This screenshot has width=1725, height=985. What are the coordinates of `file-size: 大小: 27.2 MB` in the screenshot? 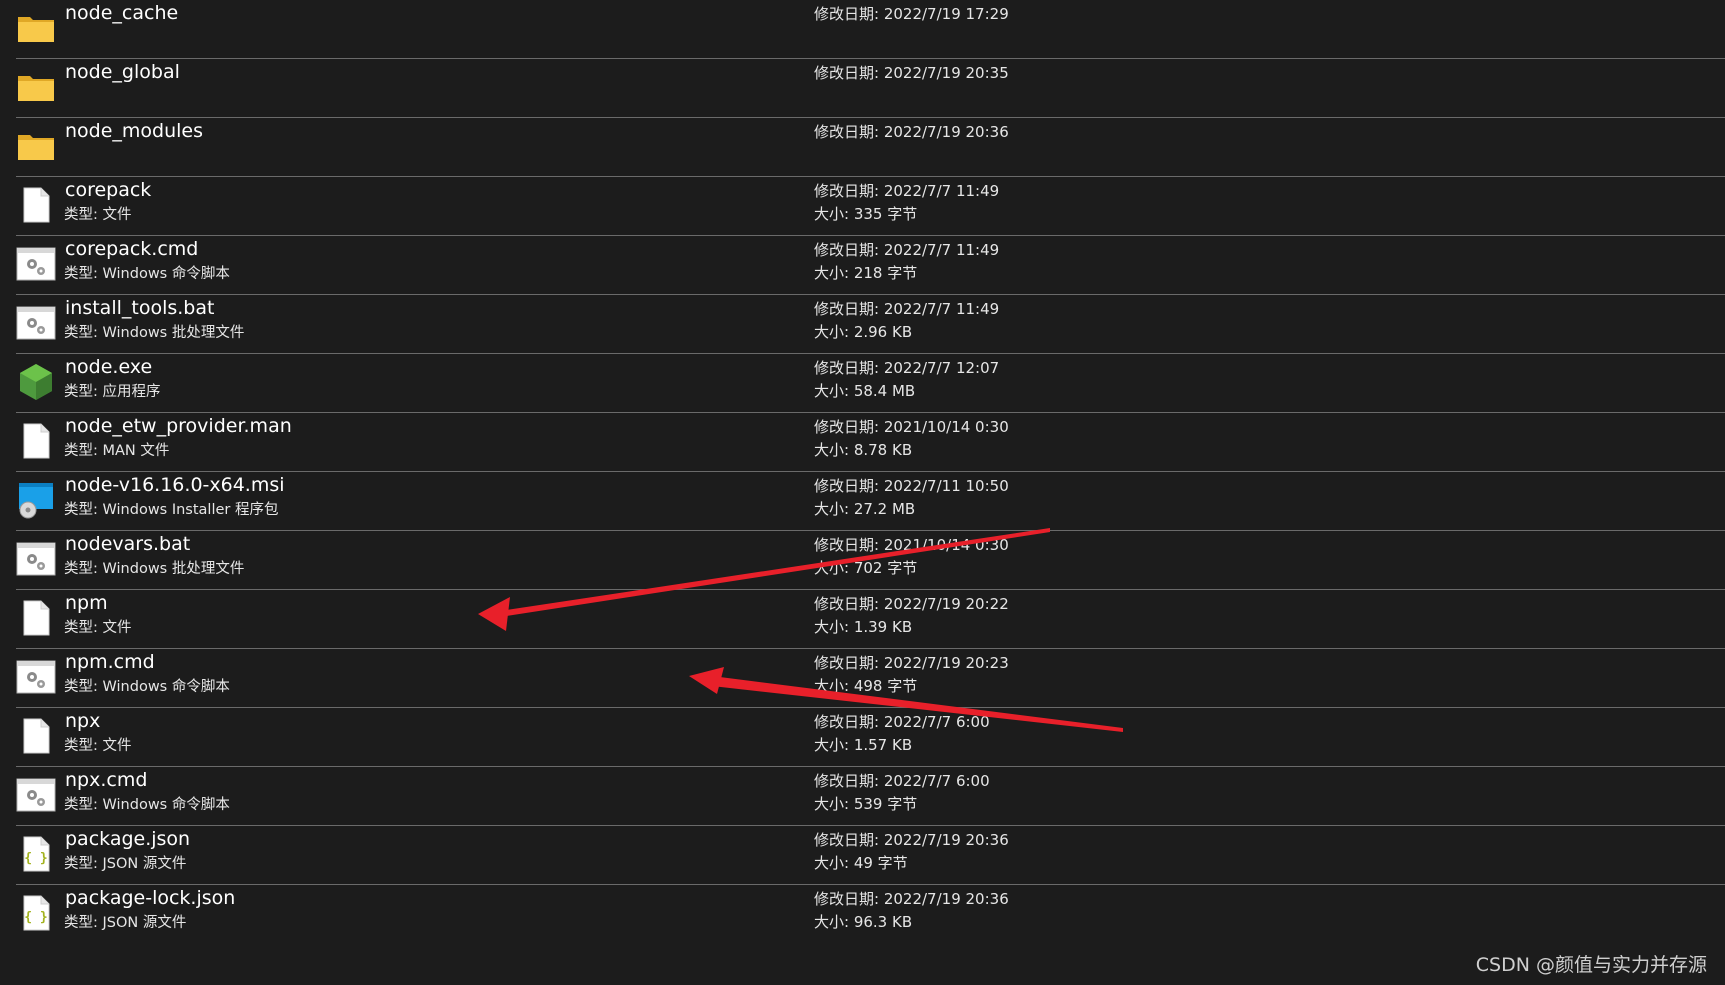 It's located at (864, 509).